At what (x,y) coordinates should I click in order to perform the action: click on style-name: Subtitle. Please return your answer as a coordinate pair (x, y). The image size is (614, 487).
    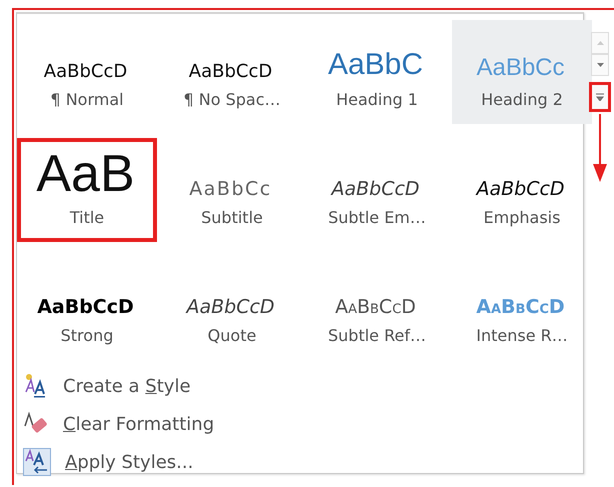
    Looking at the image, I should click on (232, 217).